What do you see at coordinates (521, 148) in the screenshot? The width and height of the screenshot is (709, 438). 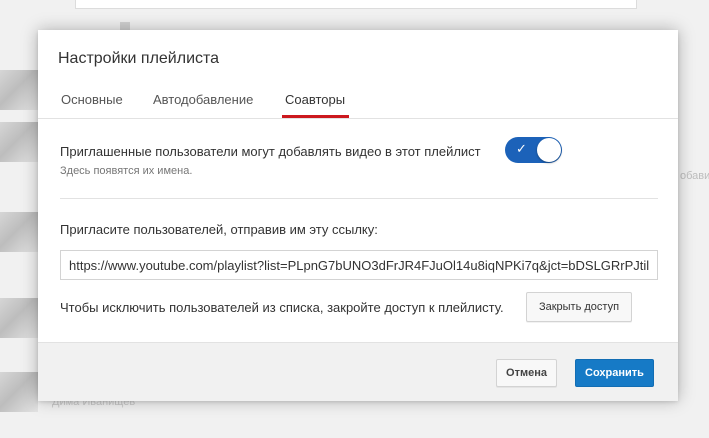 I see `check-icon: ✓` at bounding box center [521, 148].